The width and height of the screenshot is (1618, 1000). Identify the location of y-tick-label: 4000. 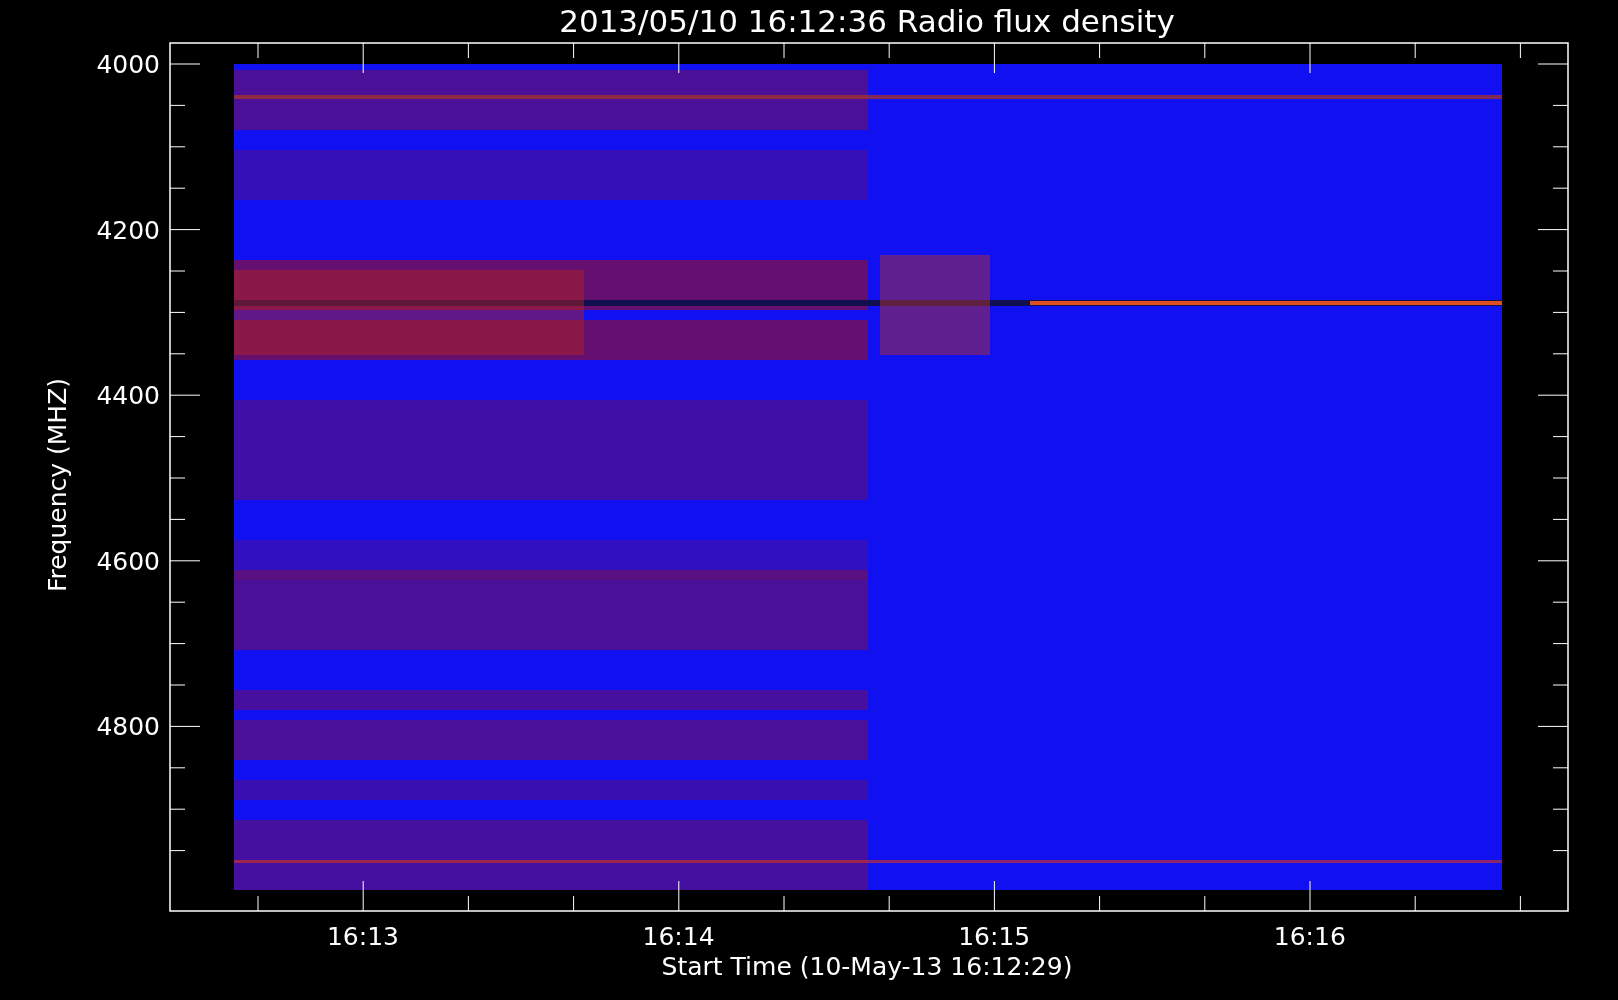
(128, 64).